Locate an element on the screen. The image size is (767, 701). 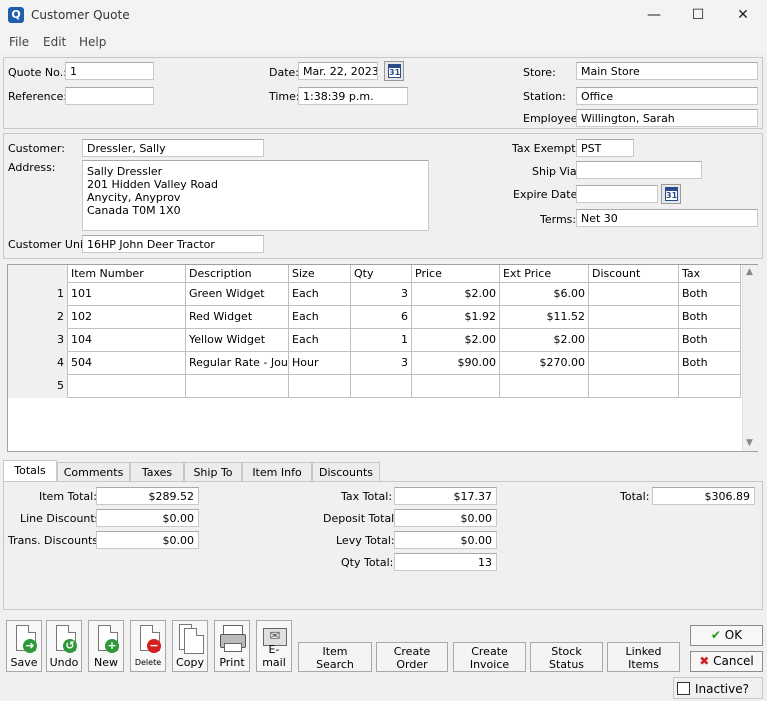
cell-ext-price: $11.52 is located at coordinates (544, 317).